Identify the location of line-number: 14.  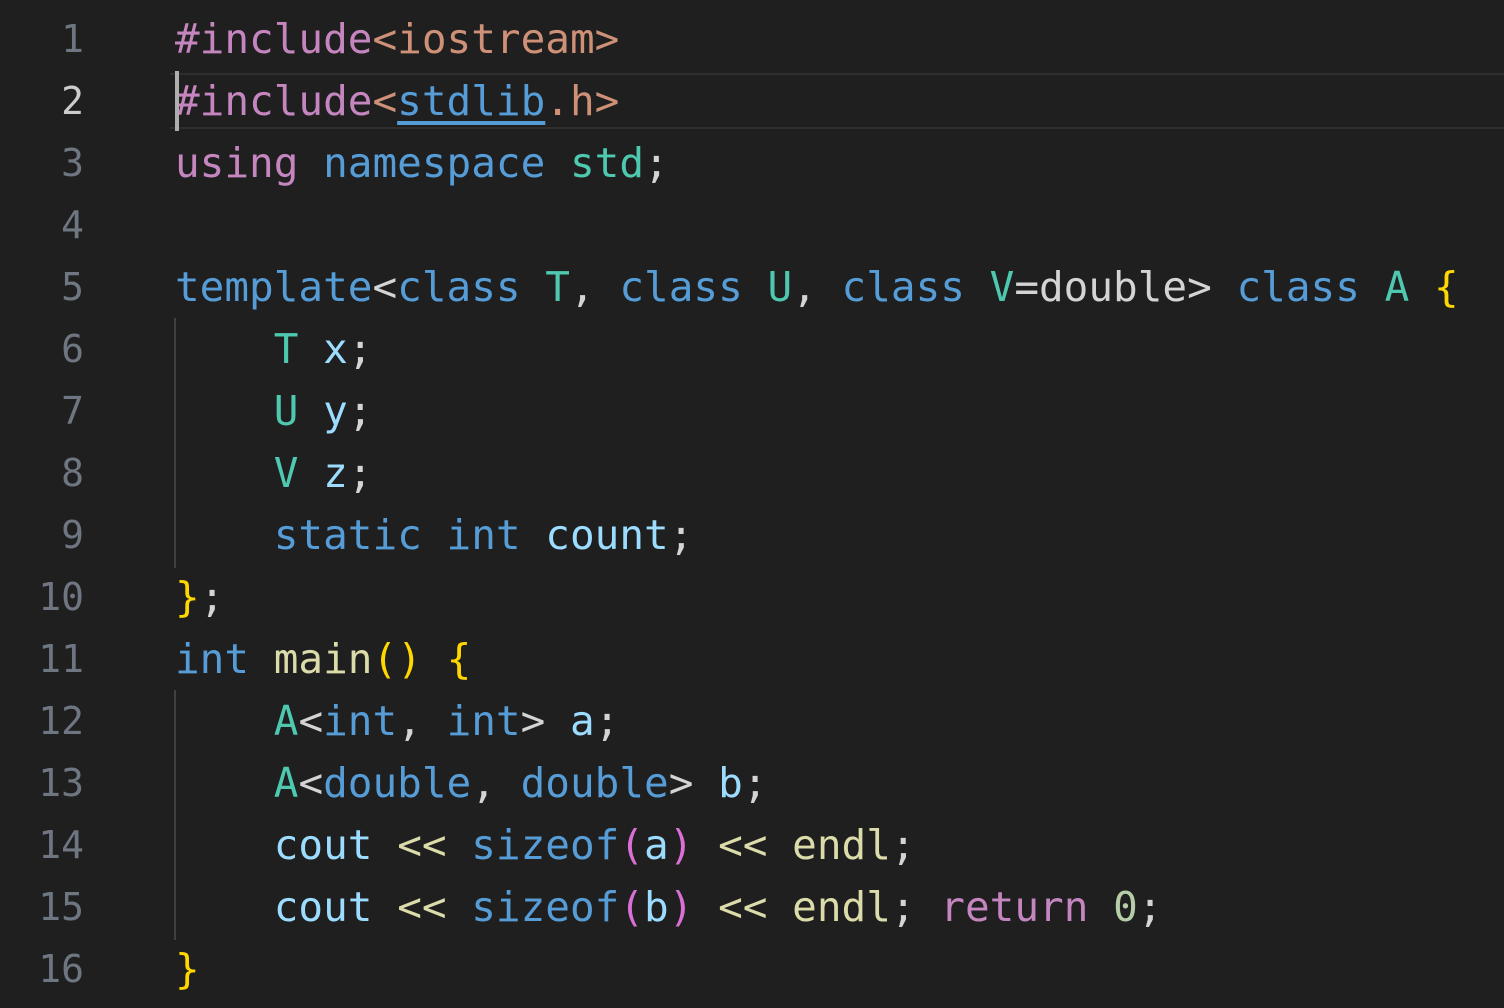
(61, 845).